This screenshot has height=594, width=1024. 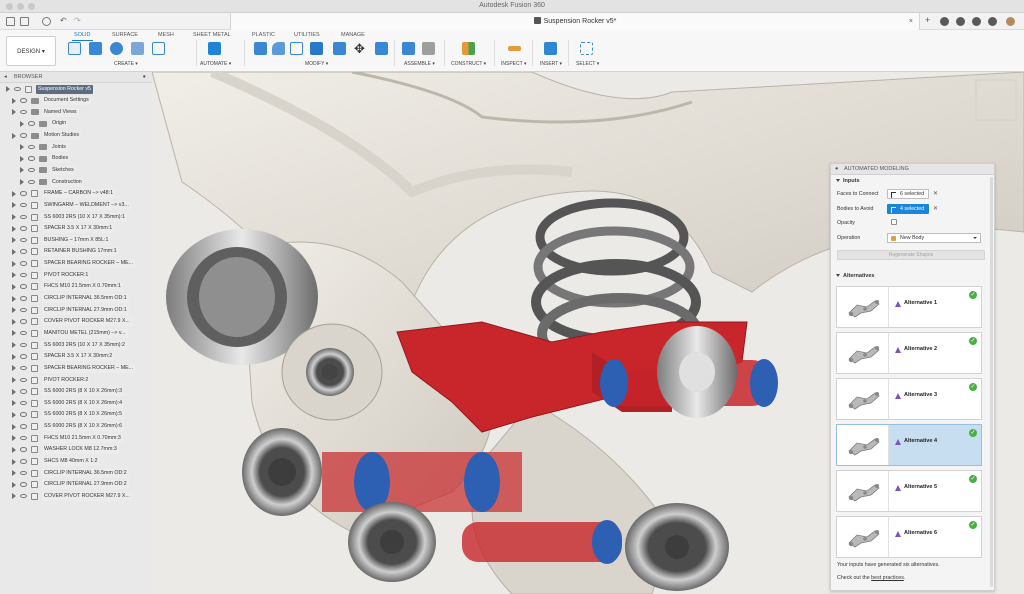 I want to click on undo-icon: ↶, so click(x=63, y=20).